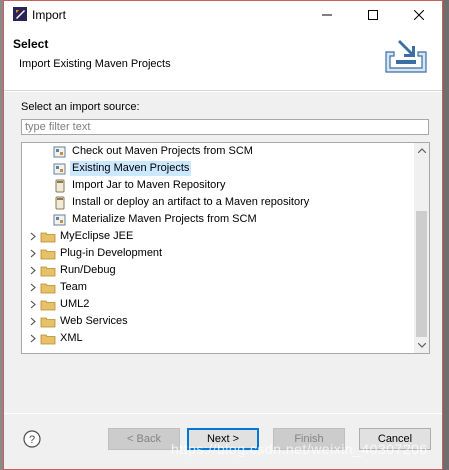  What do you see at coordinates (94, 321) in the screenshot?
I see `tree-item-label: Web Services` at bounding box center [94, 321].